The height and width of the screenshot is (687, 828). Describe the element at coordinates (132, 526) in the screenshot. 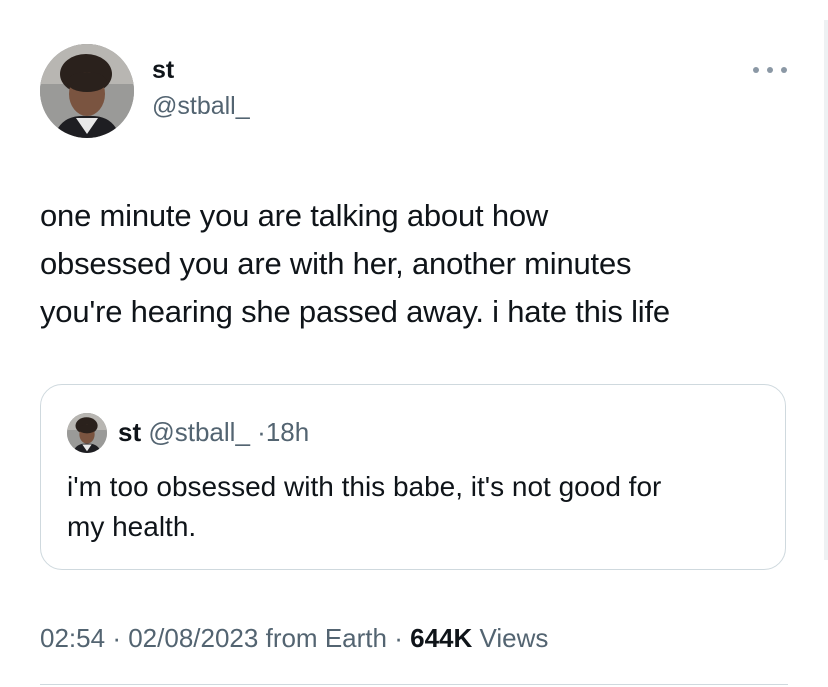

I see `quoted-text-line: my health.` at that location.